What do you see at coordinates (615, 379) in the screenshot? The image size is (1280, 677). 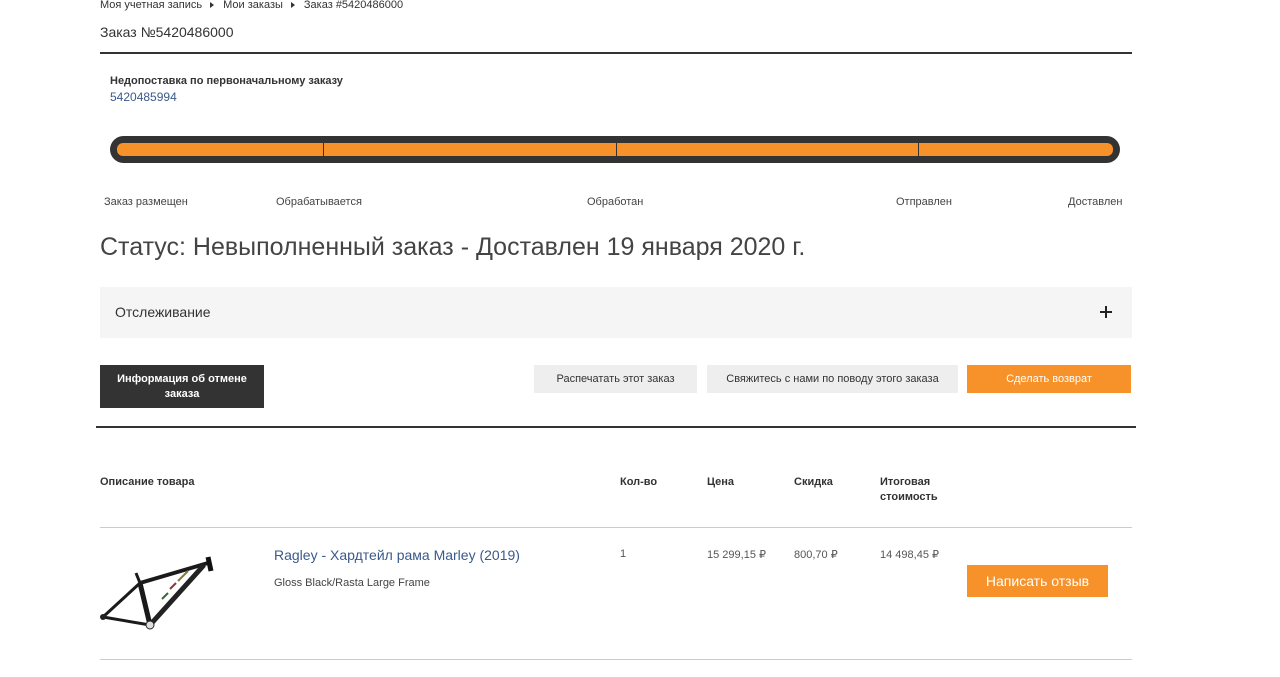 I see `print-order-button: Распечатать этот заказ` at bounding box center [615, 379].